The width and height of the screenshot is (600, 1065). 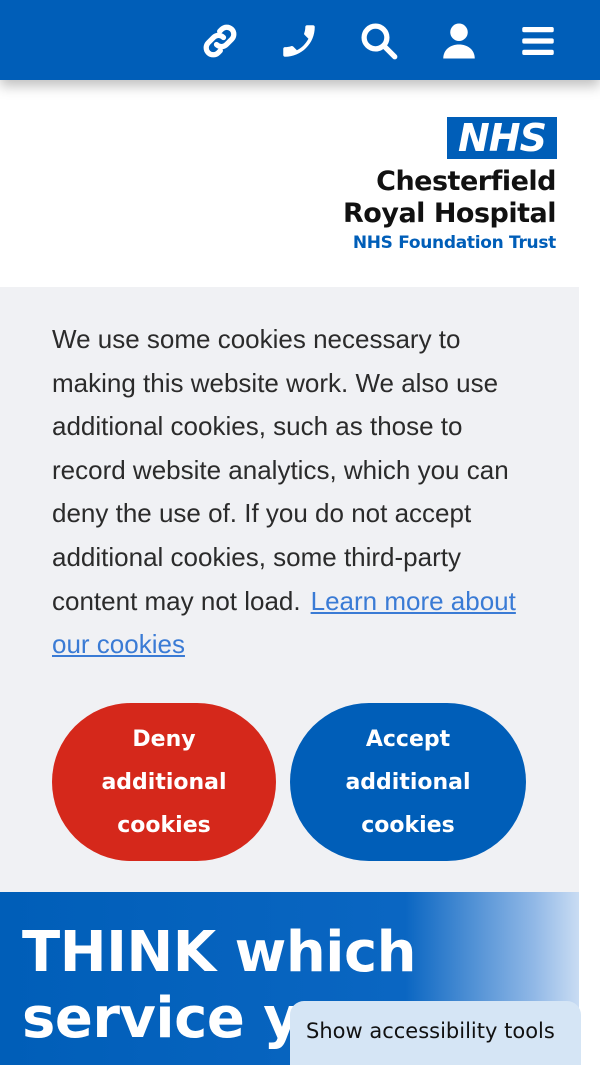 What do you see at coordinates (538, 41) in the screenshot?
I see `menu-icon` at bounding box center [538, 41].